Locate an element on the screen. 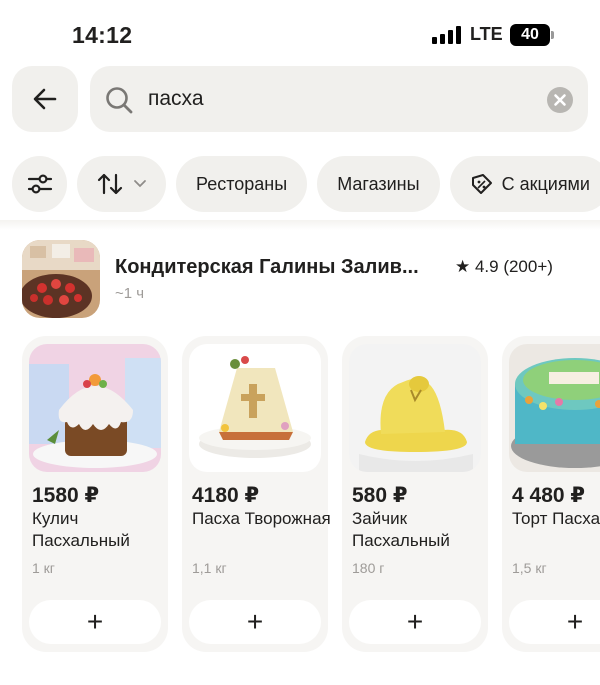 This screenshot has height=685, width=600. product-name: Пасха Творожная is located at coordinates (261, 518).